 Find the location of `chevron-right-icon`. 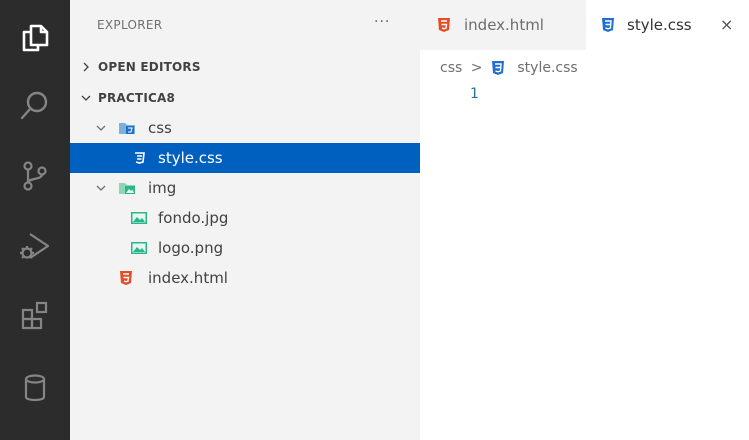

chevron-right-icon is located at coordinates (87, 67).